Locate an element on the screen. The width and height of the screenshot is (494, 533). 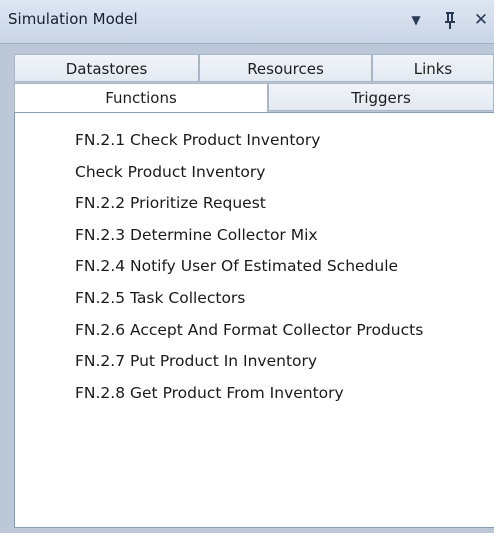
dropdown-arrow-icon: ▼ is located at coordinates (416, 20).